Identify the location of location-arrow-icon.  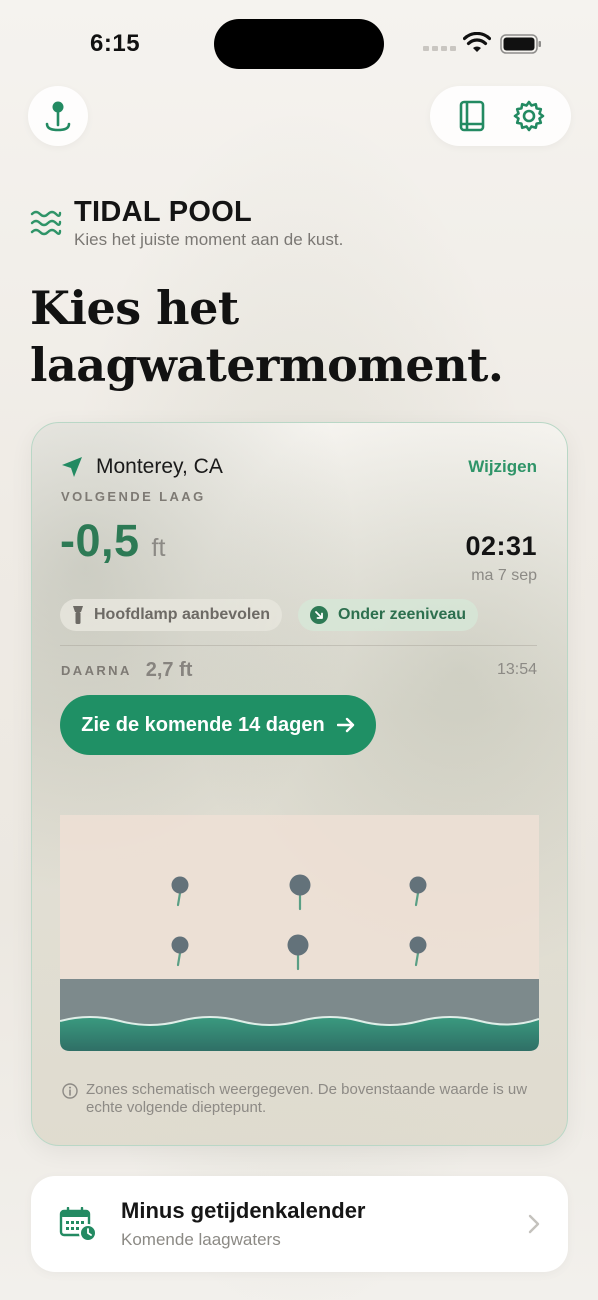
(72, 467).